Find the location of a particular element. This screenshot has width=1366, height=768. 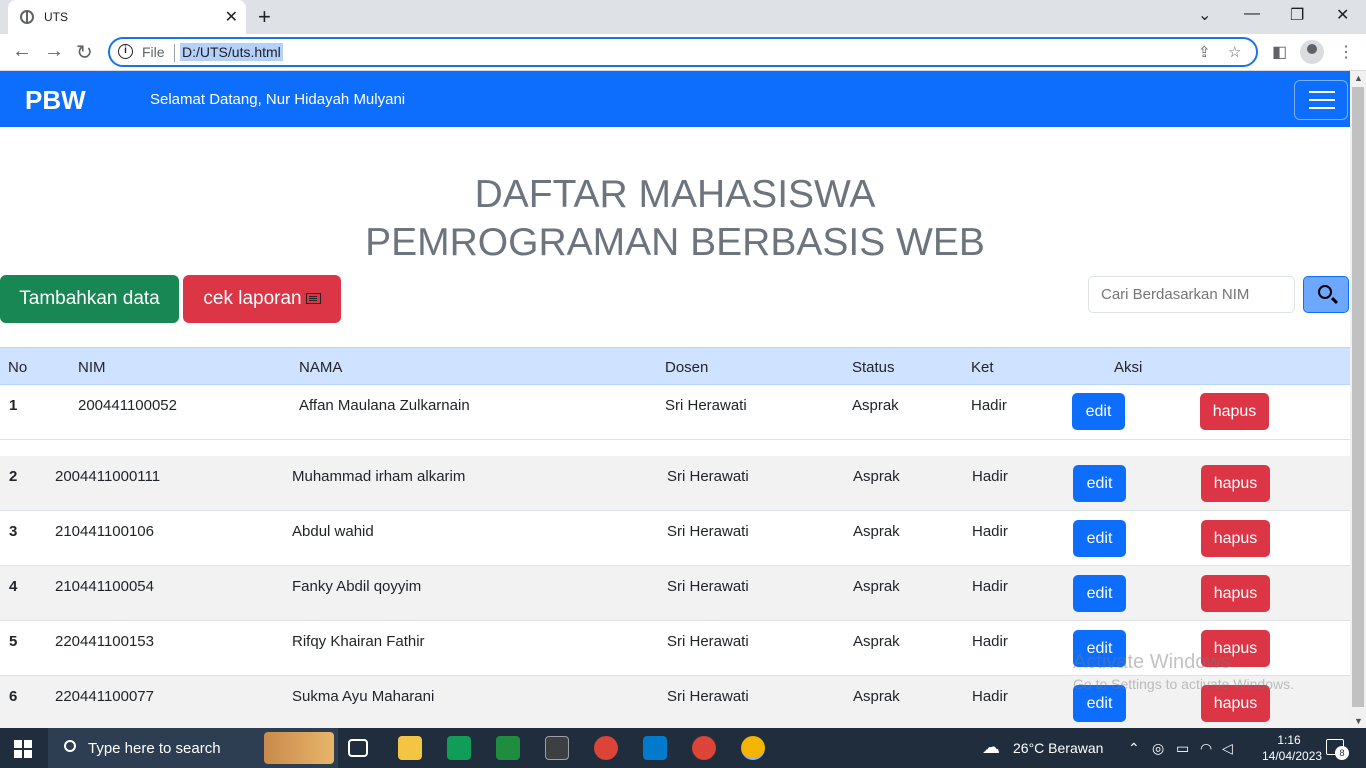

page-scrollbar: ▲ ▼ is located at coordinates (1358, 399).